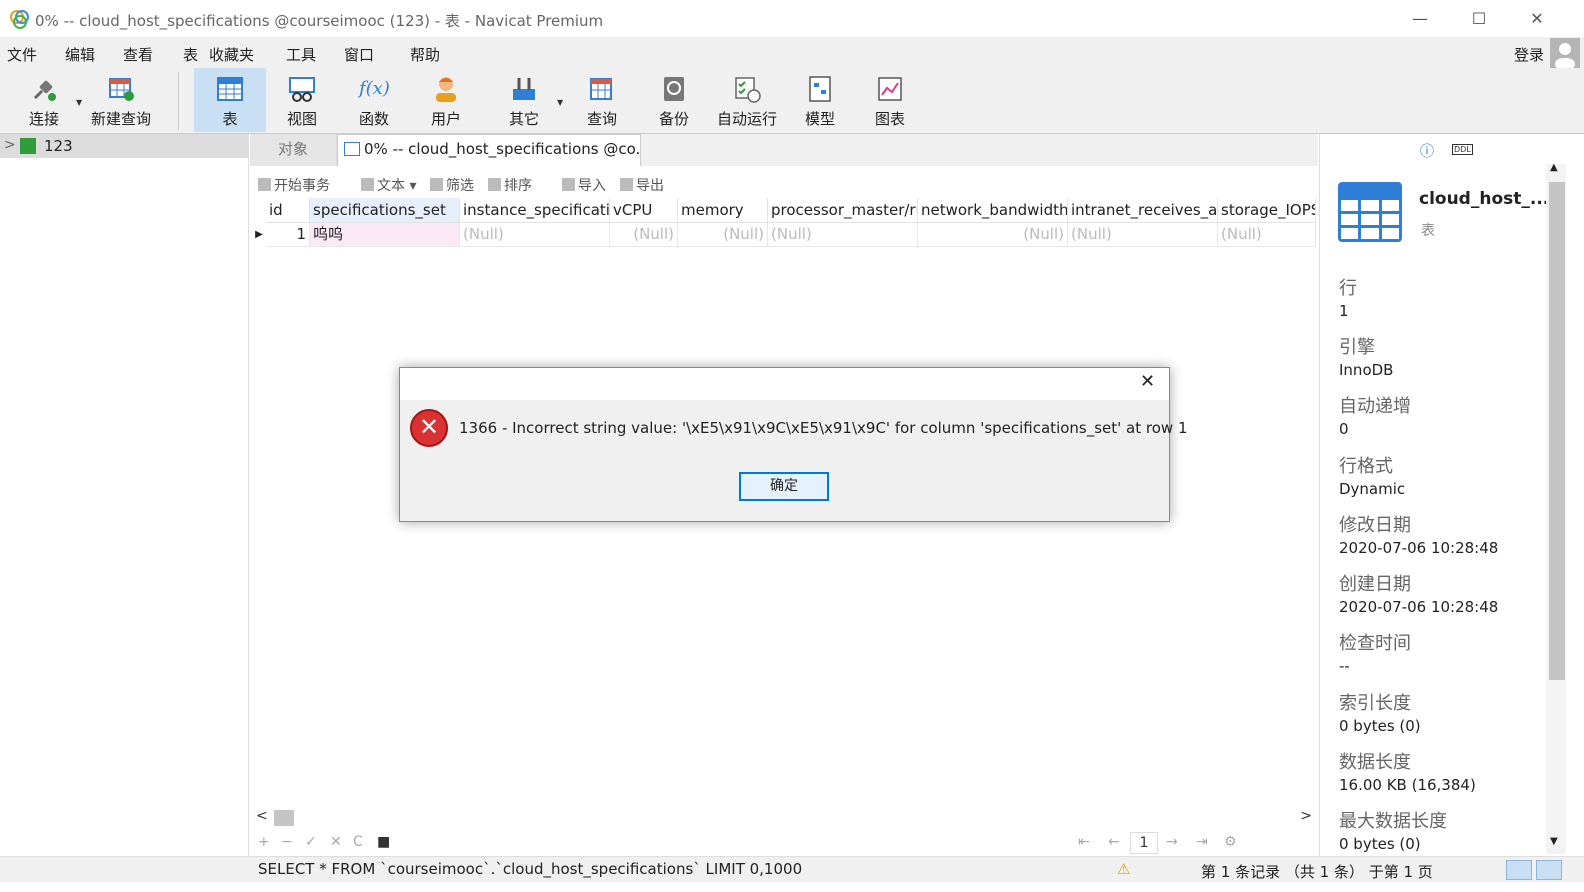  Describe the element at coordinates (820, 100) in the screenshot. I see `model-button: 模型` at that location.